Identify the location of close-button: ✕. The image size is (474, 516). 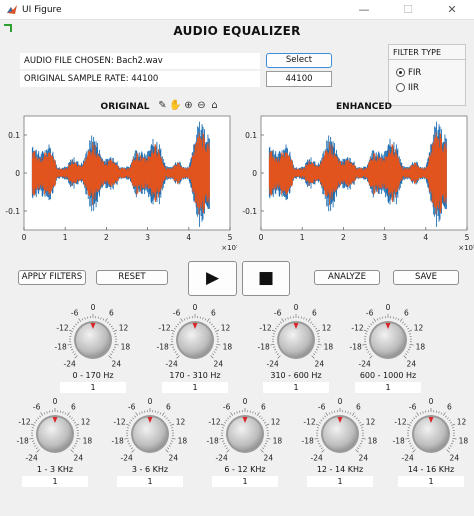
(452, 10).